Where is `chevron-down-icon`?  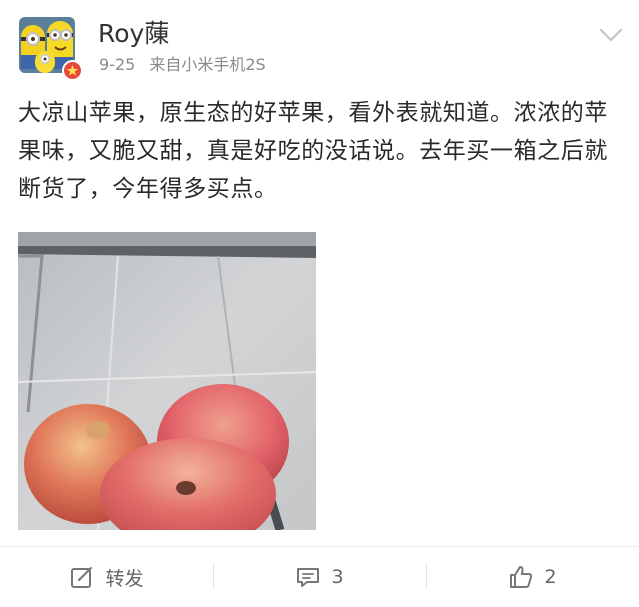
chevron-down-icon is located at coordinates (611, 35).